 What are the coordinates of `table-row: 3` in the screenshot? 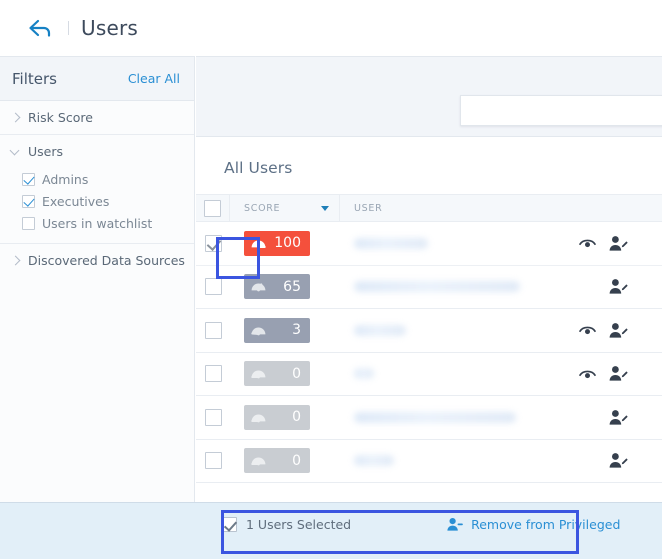 It's located at (429, 331).